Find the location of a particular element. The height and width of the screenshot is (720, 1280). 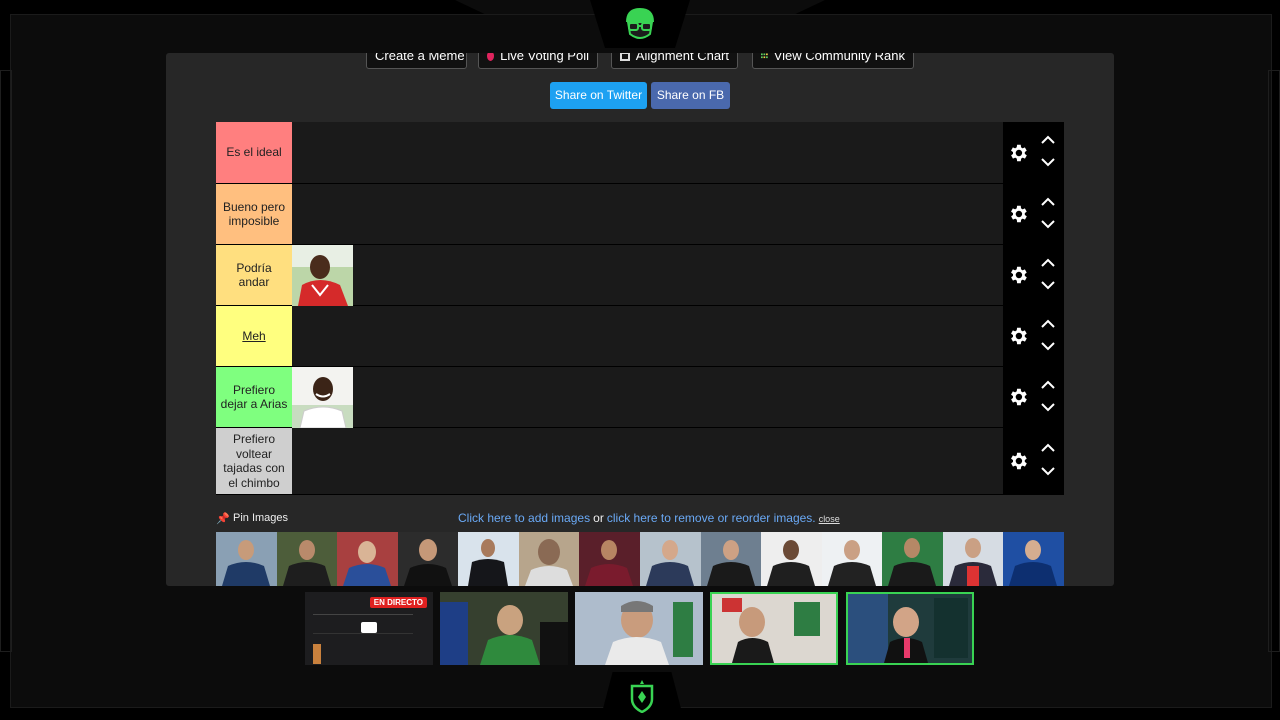

tier-row: Podría andar is located at coordinates (640, 275).